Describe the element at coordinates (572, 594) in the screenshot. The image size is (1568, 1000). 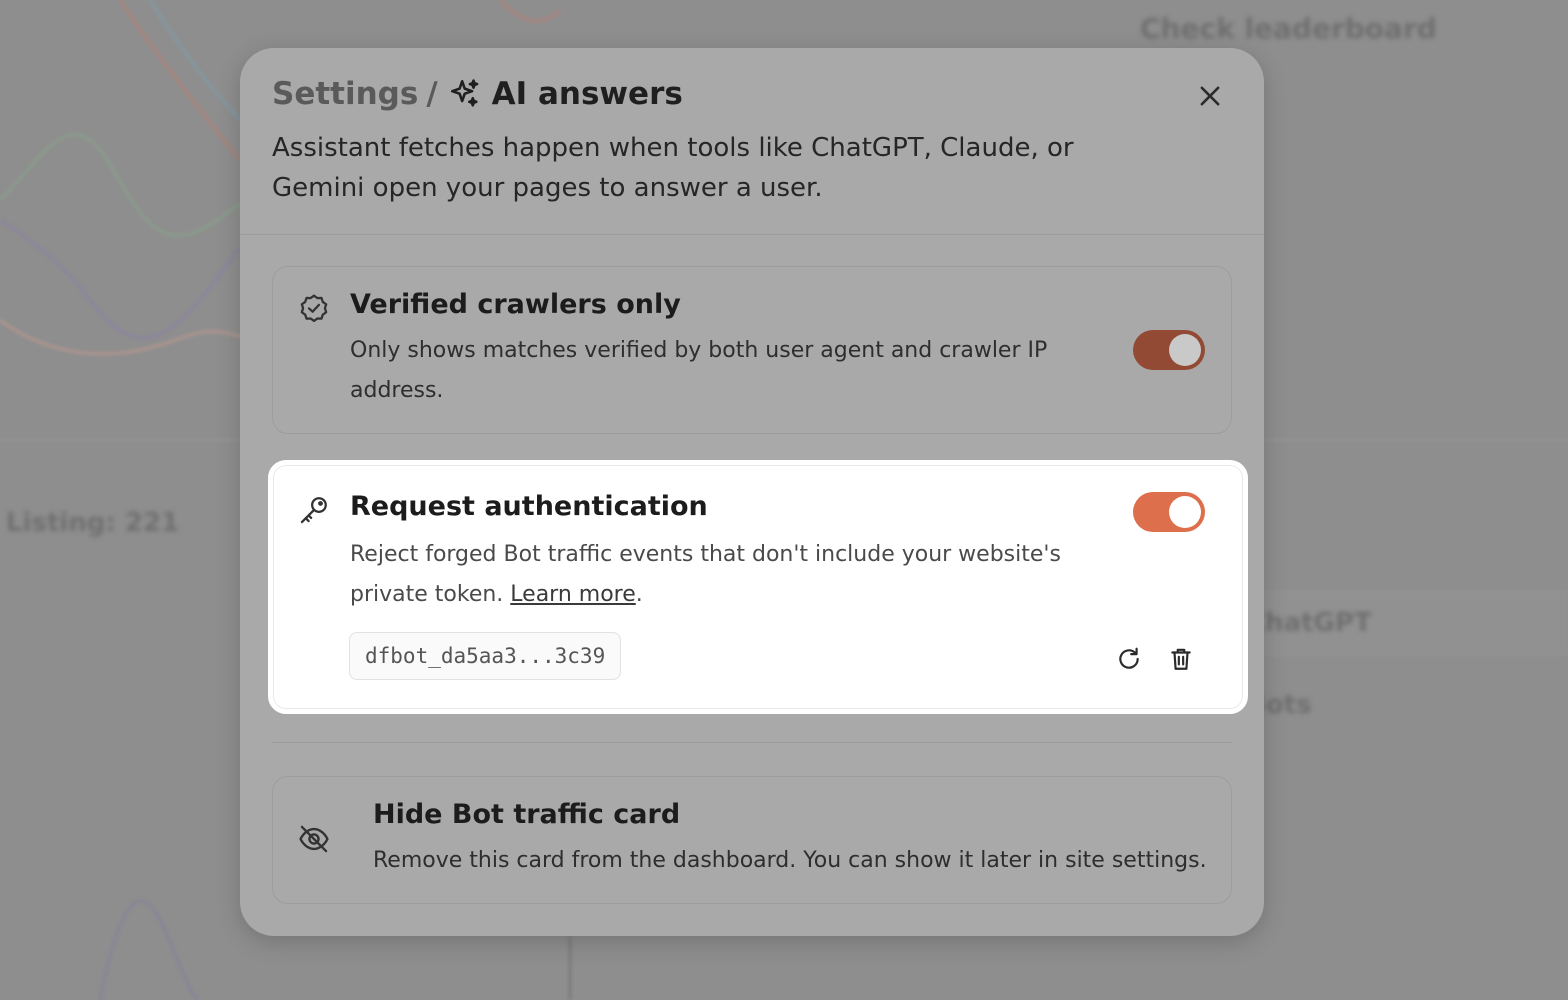
I see `learn-more-link: Learn more` at that location.